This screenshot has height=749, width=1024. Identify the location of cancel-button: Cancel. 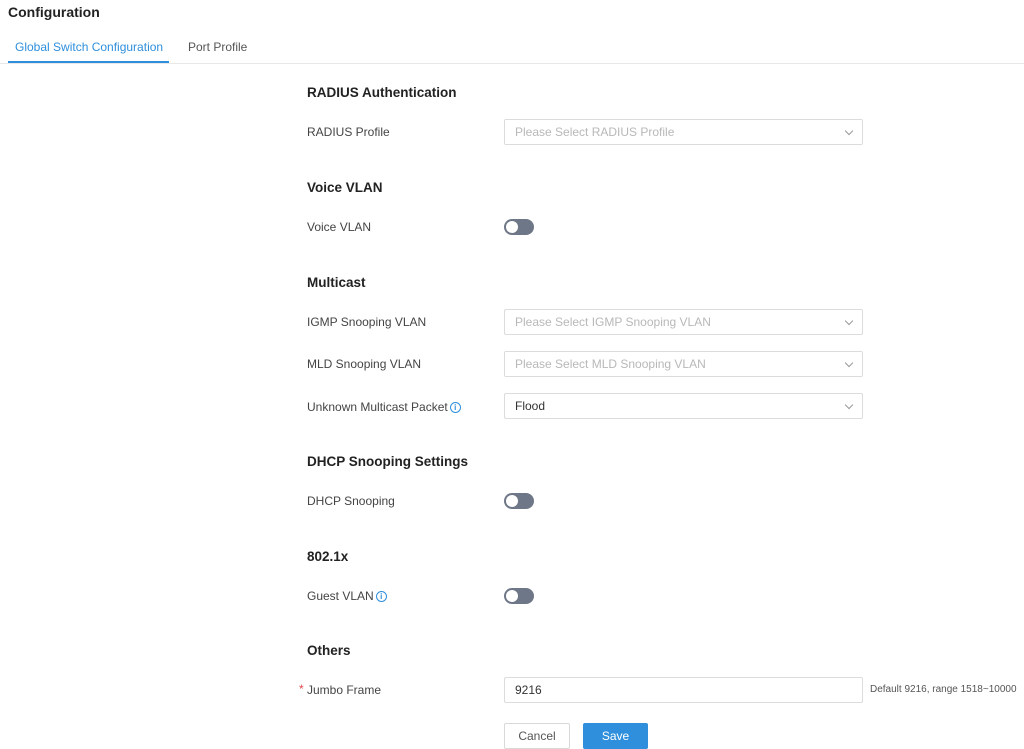
(537, 736).